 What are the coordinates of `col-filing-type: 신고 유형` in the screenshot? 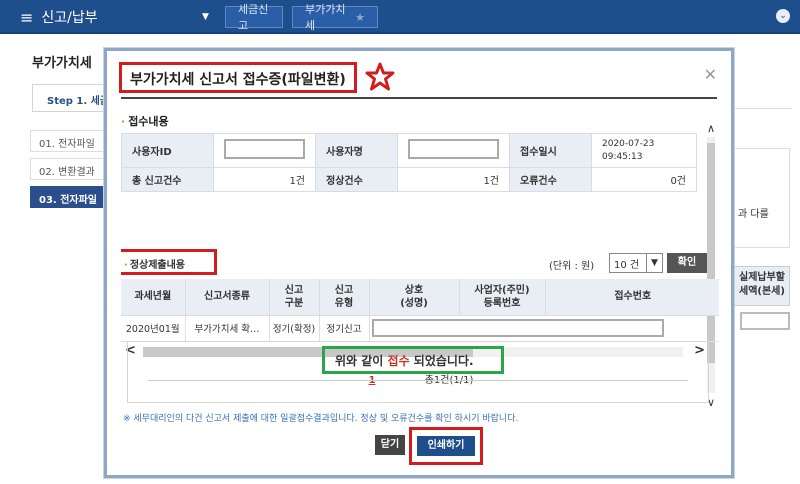 It's located at (344, 297).